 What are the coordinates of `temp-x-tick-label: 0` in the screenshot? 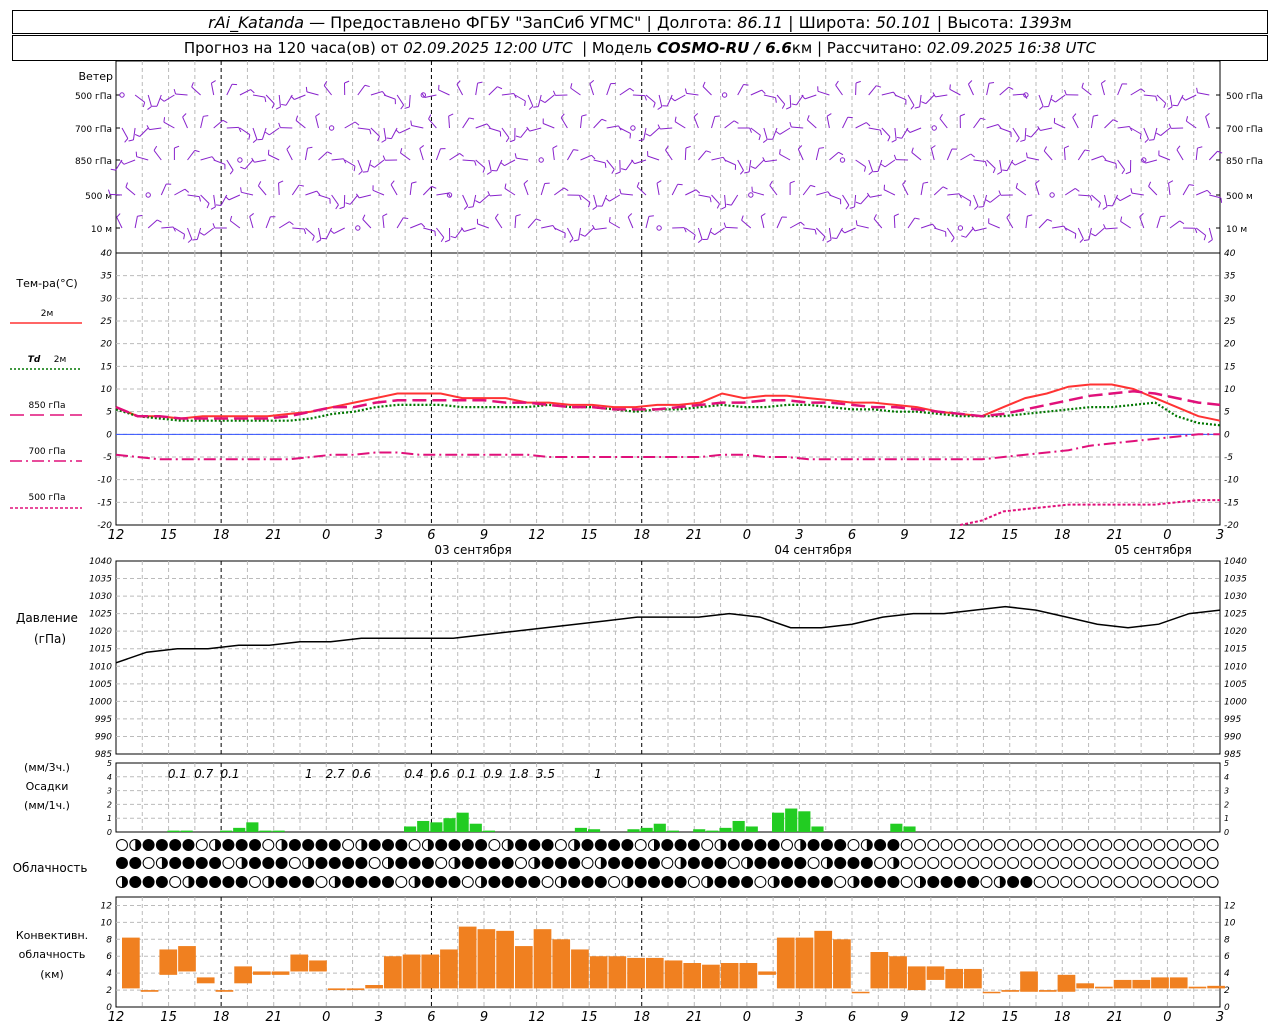 It's located at (326, 535).